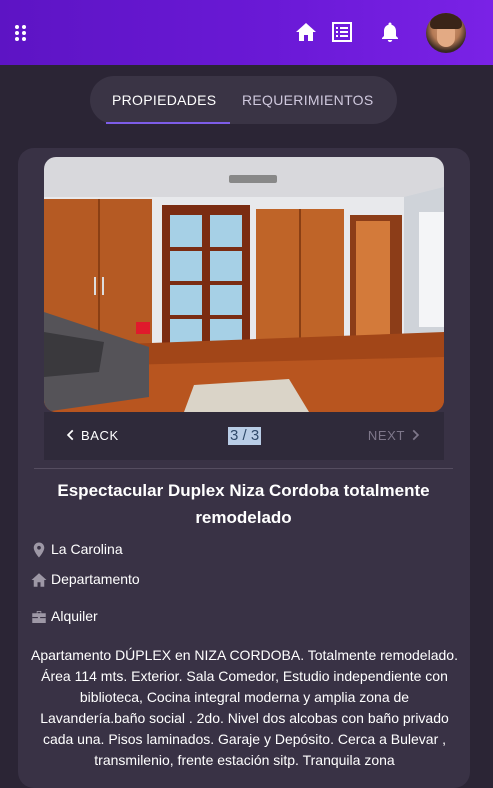 The height and width of the screenshot is (788, 493). What do you see at coordinates (342, 32) in the screenshot?
I see `list-icon` at bounding box center [342, 32].